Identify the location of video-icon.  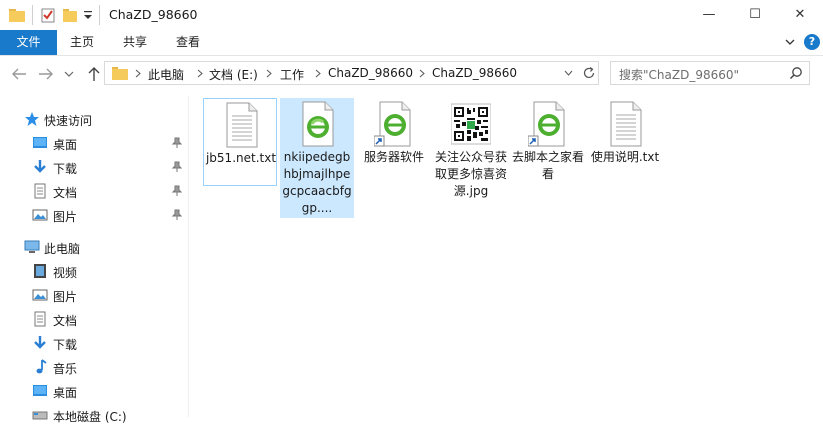
(40, 271).